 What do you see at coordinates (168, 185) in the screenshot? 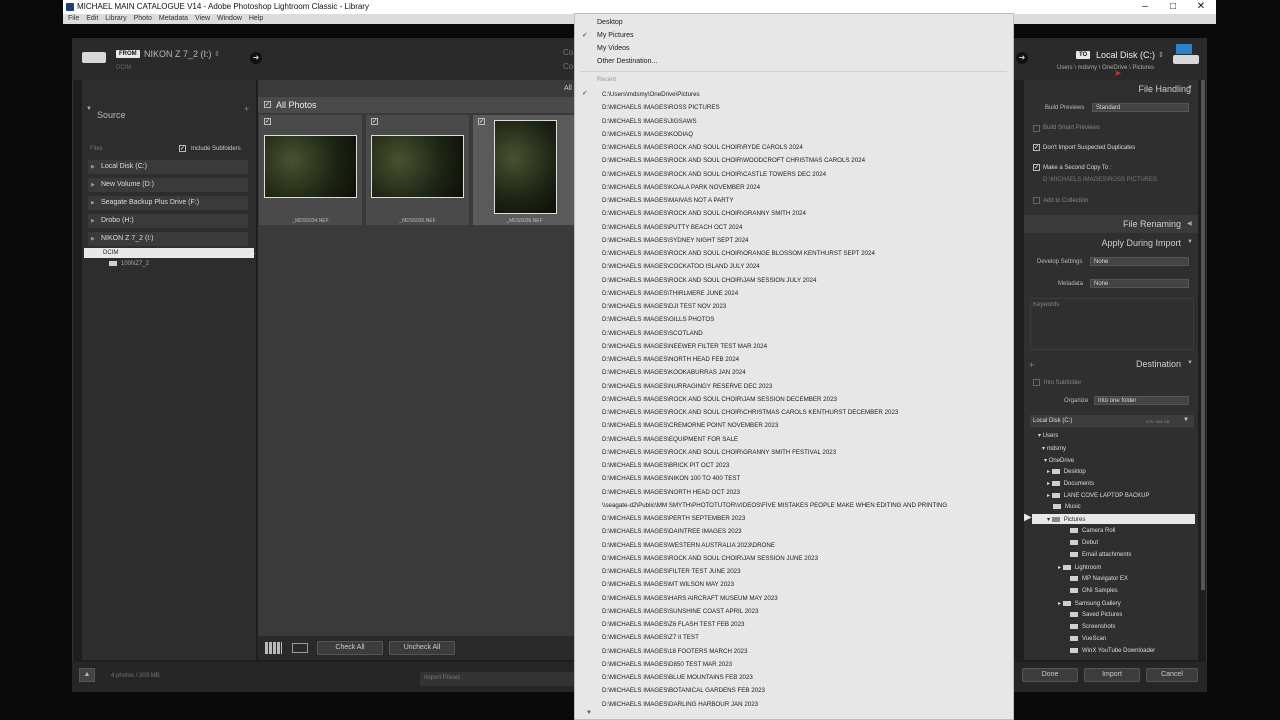
I see `volume-new-volume-d: New Volume (D:)` at bounding box center [168, 185].